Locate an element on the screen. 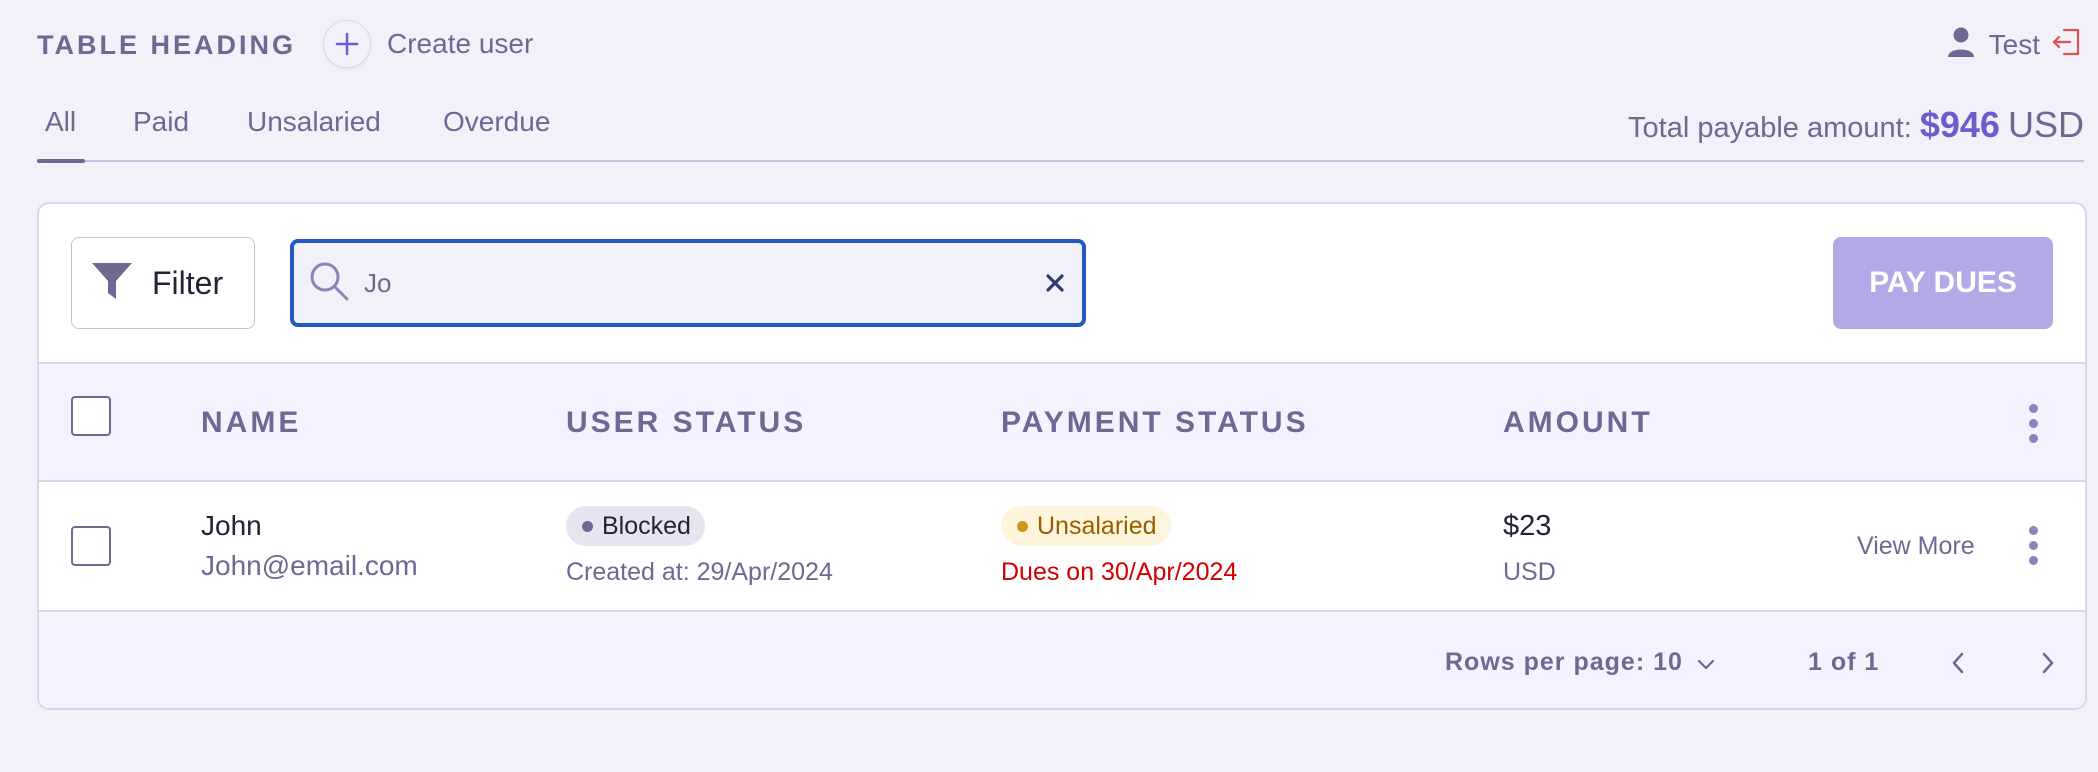 The image size is (2098, 772). tab-paid-label: Paid is located at coordinates (161, 121).